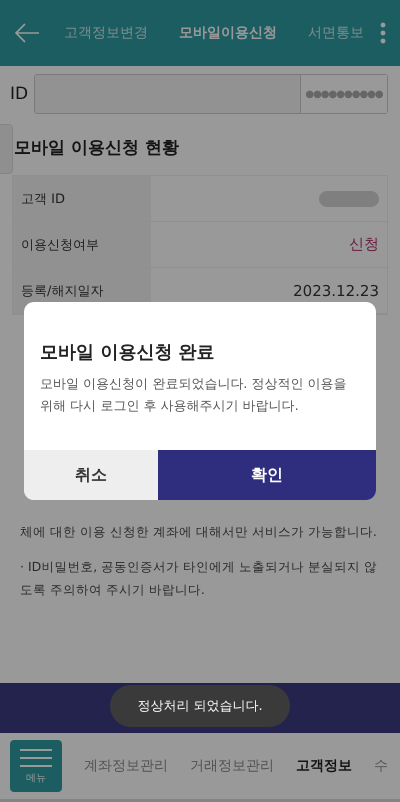 Image resolution: width=400 pixels, height=802 pixels. What do you see at coordinates (364, 244) in the screenshot?
I see `row-value: 신청` at bounding box center [364, 244].